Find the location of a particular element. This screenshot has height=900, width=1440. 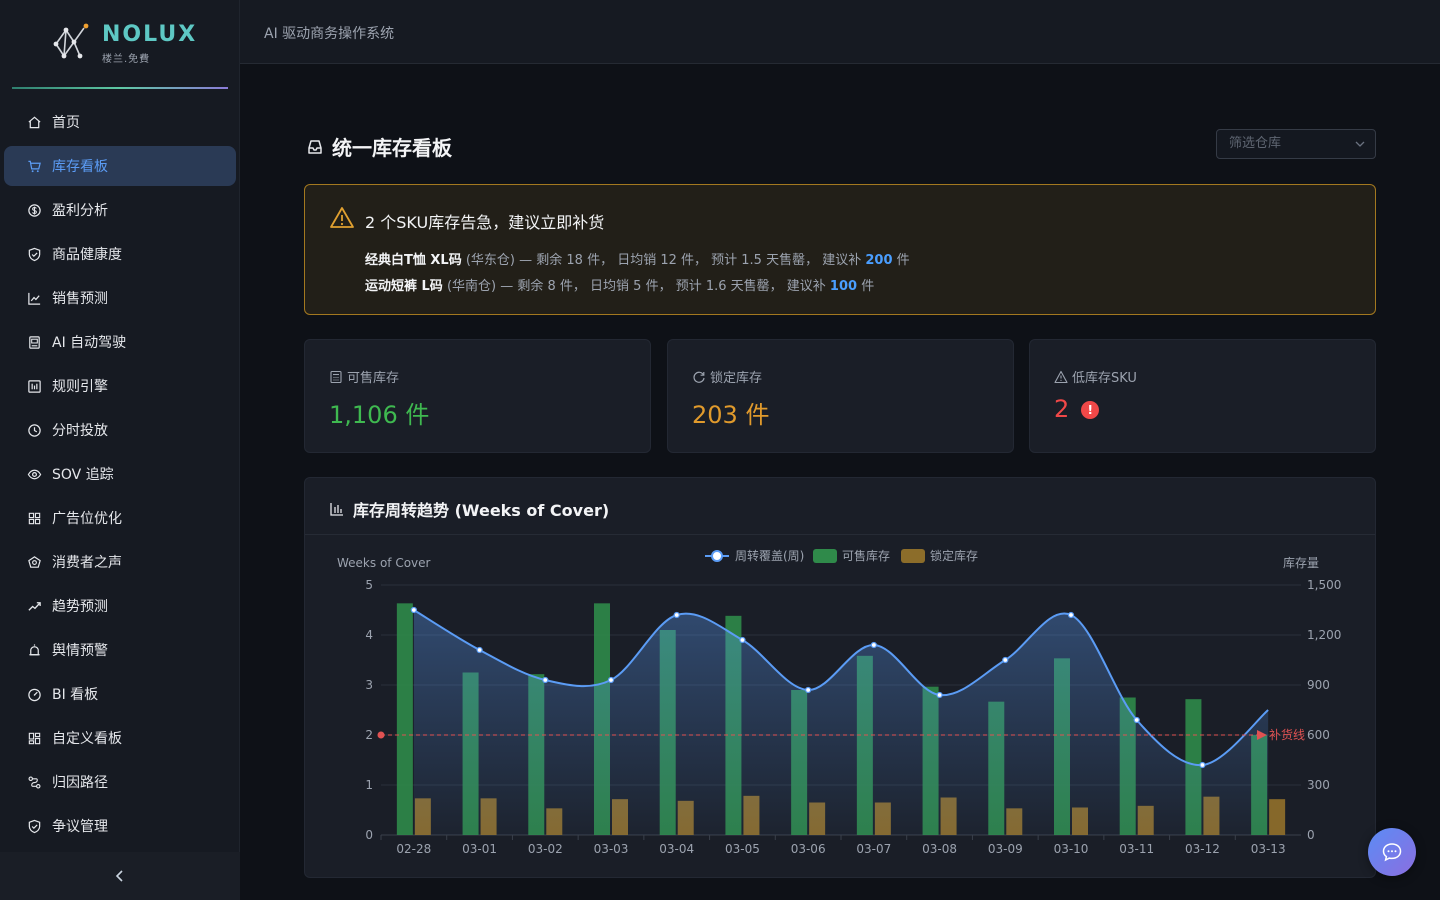

sidebar-item: AI 自动驾驶 is located at coordinates (120, 342).